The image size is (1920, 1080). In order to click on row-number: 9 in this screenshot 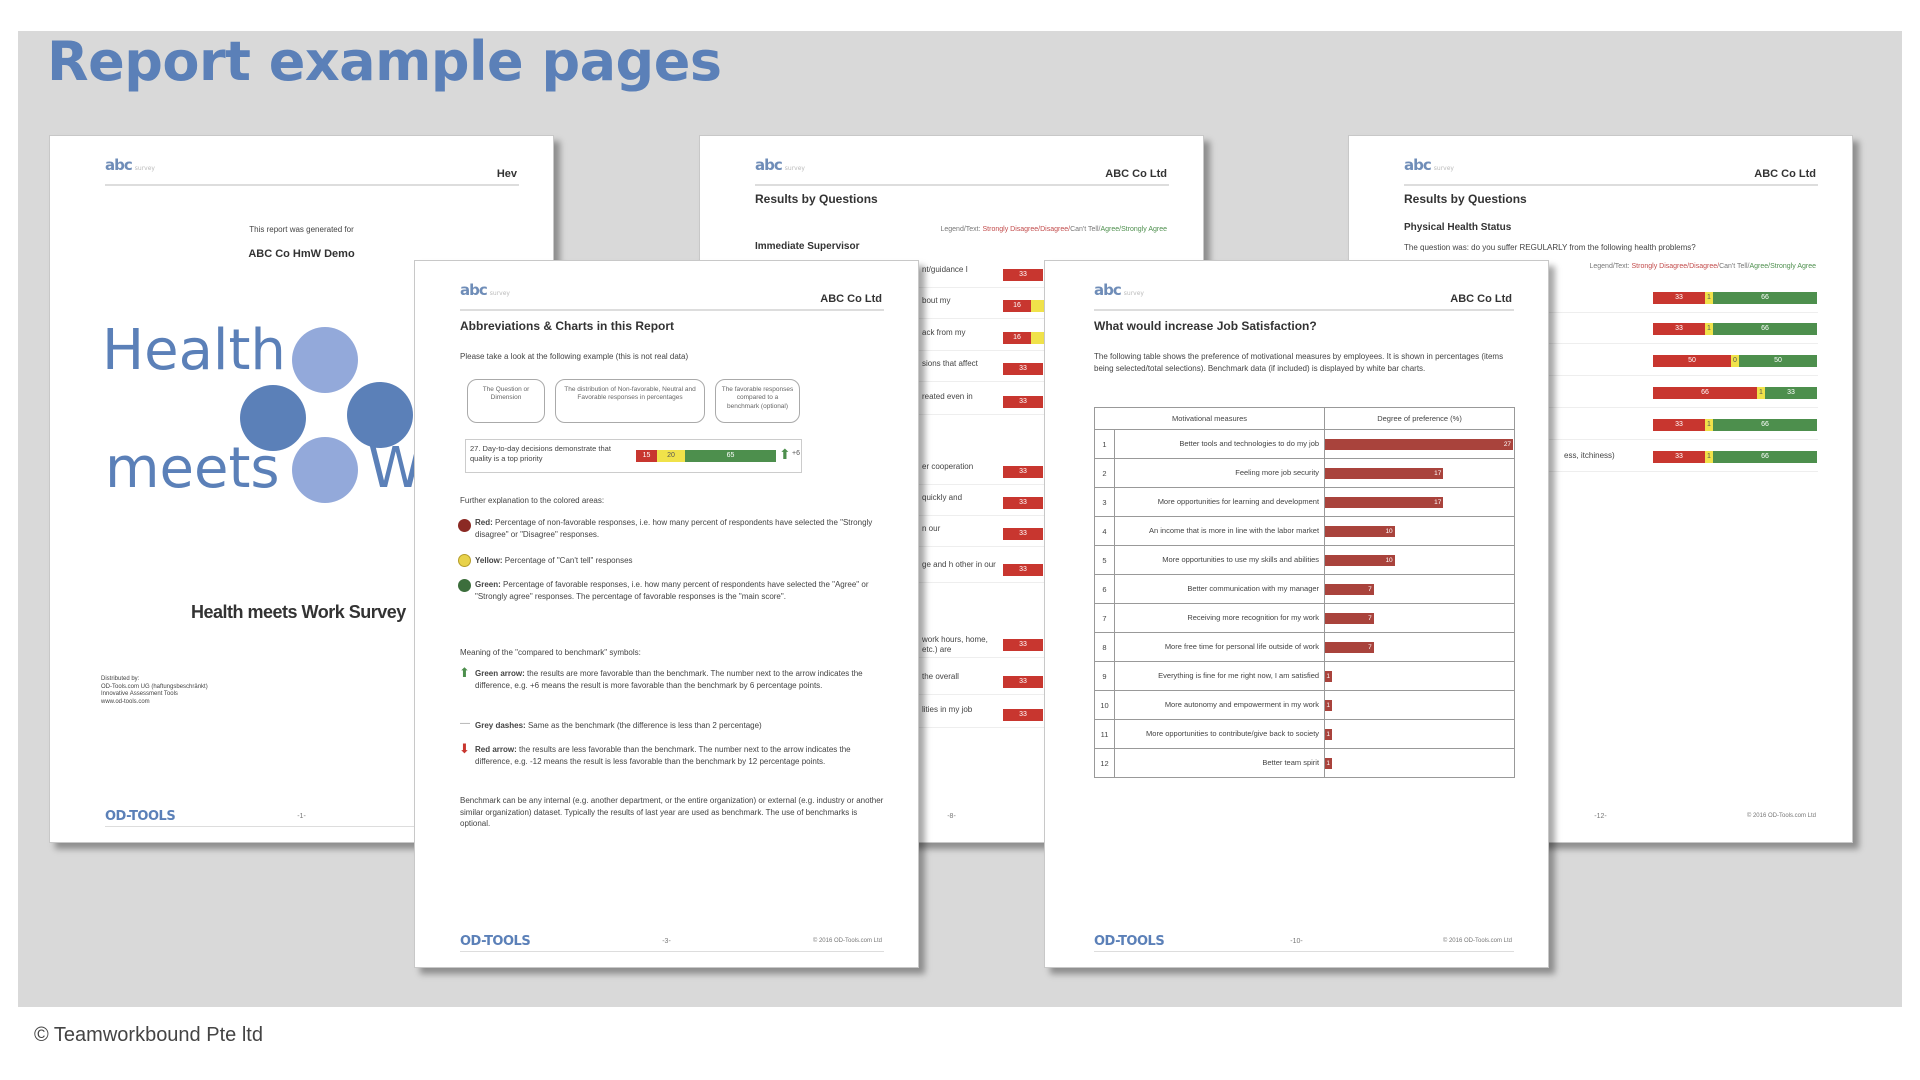, I will do `click(1104, 676)`.